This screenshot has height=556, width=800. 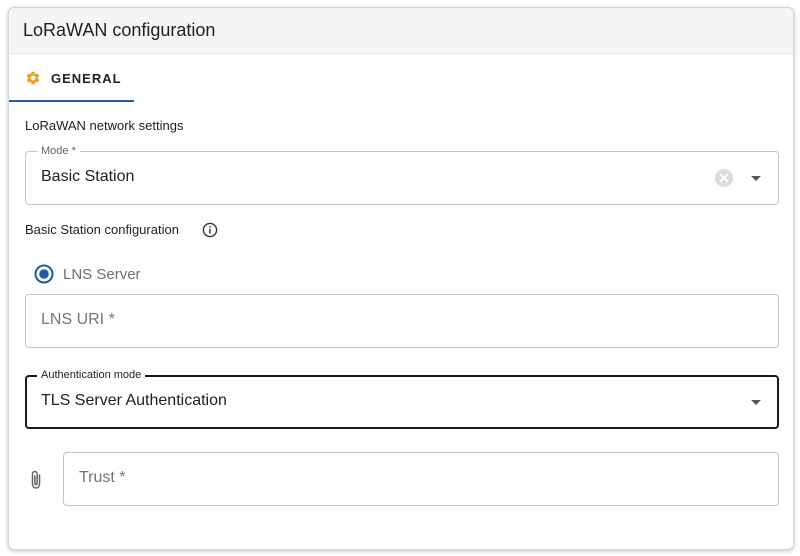 What do you see at coordinates (33, 78) in the screenshot?
I see `gear-icon` at bounding box center [33, 78].